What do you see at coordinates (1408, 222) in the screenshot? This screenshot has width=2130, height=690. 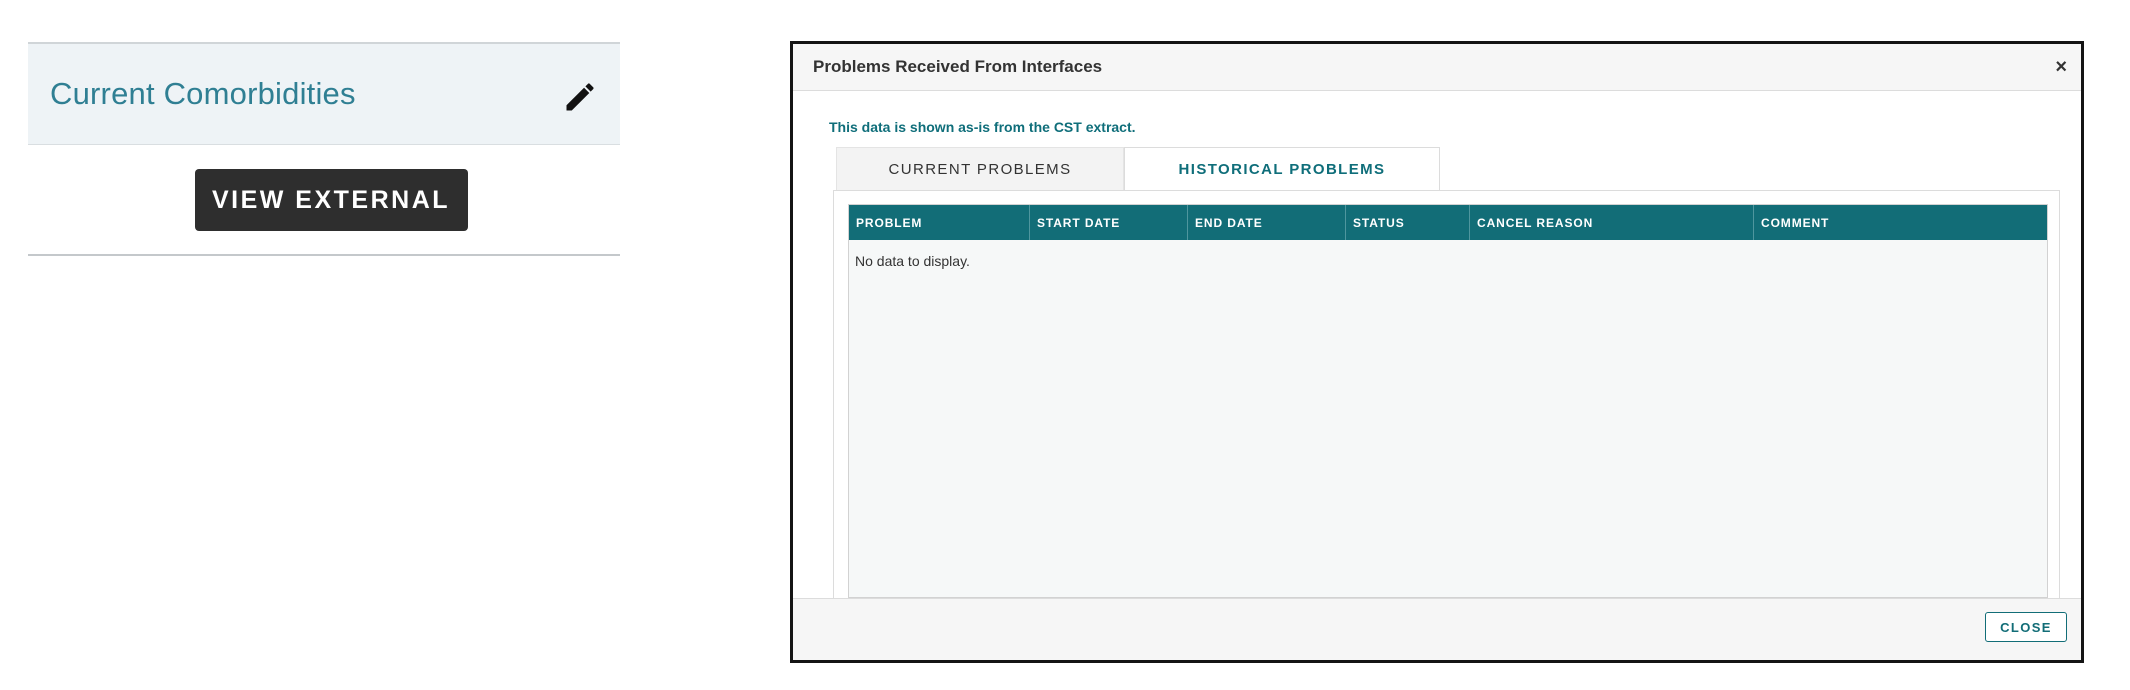 I see `column-header-status: STATUS` at bounding box center [1408, 222].